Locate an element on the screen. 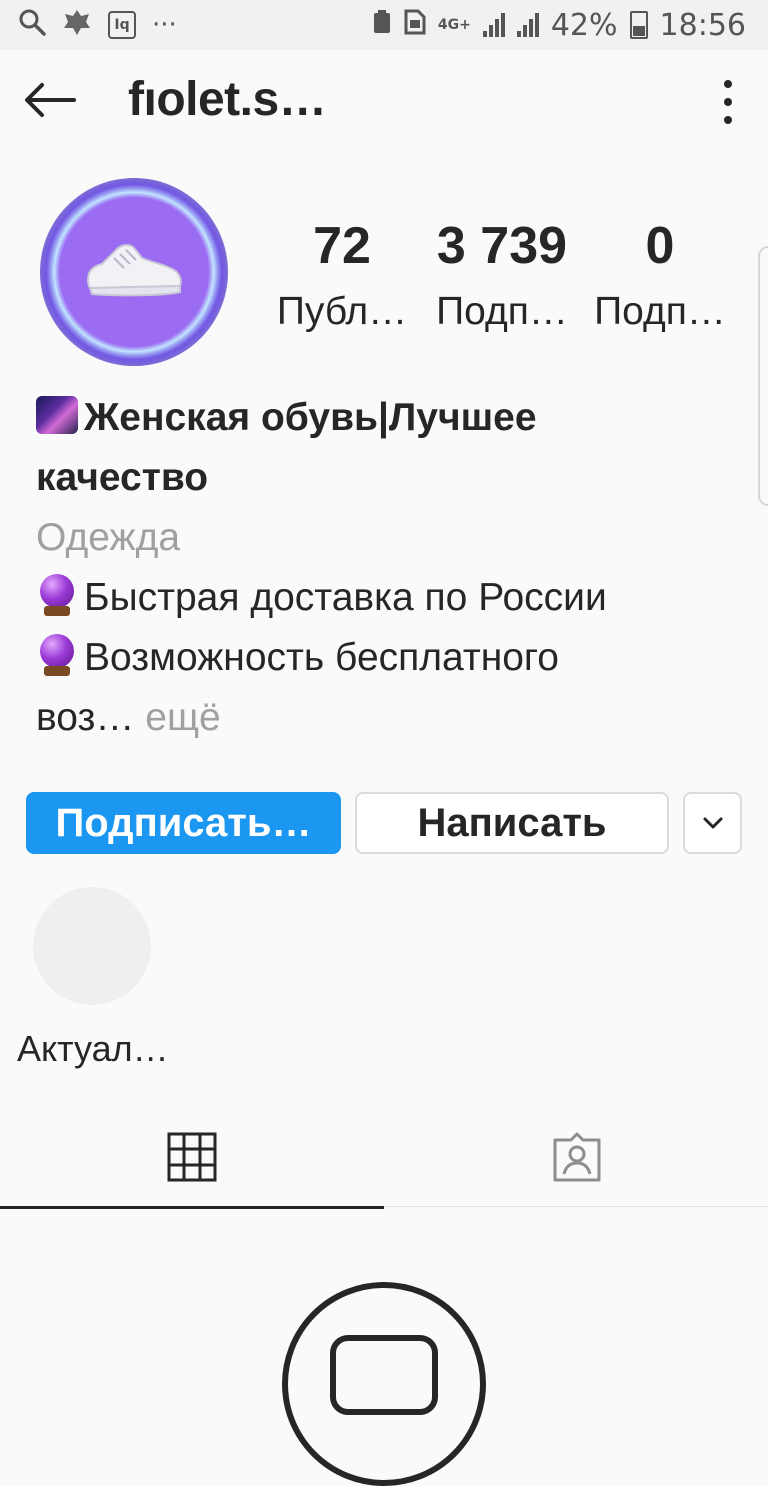 This screenshot has height=1486, width=768. sneaker-icon is located at coordinates (134, 270).